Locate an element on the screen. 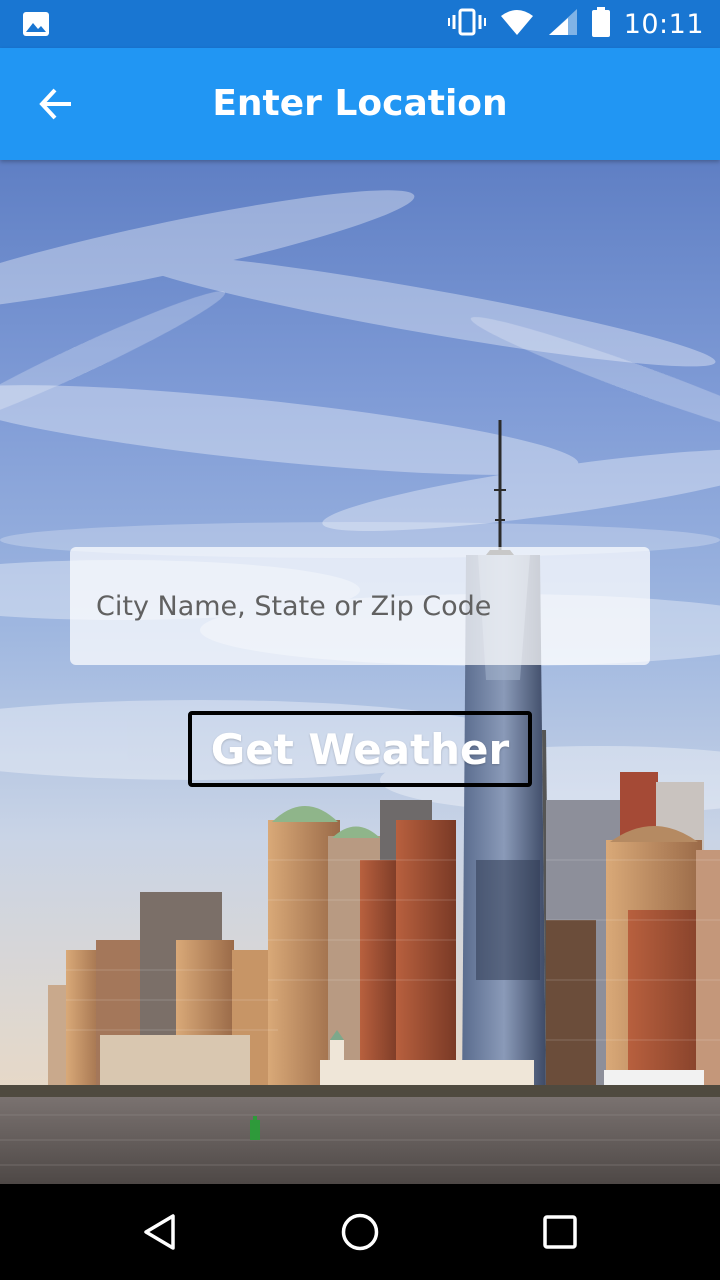 This screenshot has width=720, height=1280. status-icons: 10:11 is located at coordinates (575, 24).